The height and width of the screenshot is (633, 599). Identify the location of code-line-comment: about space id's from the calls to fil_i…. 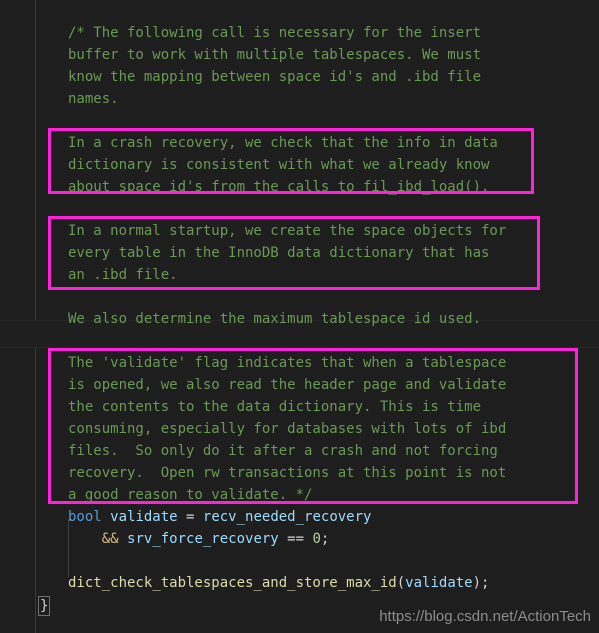
(279, 187).